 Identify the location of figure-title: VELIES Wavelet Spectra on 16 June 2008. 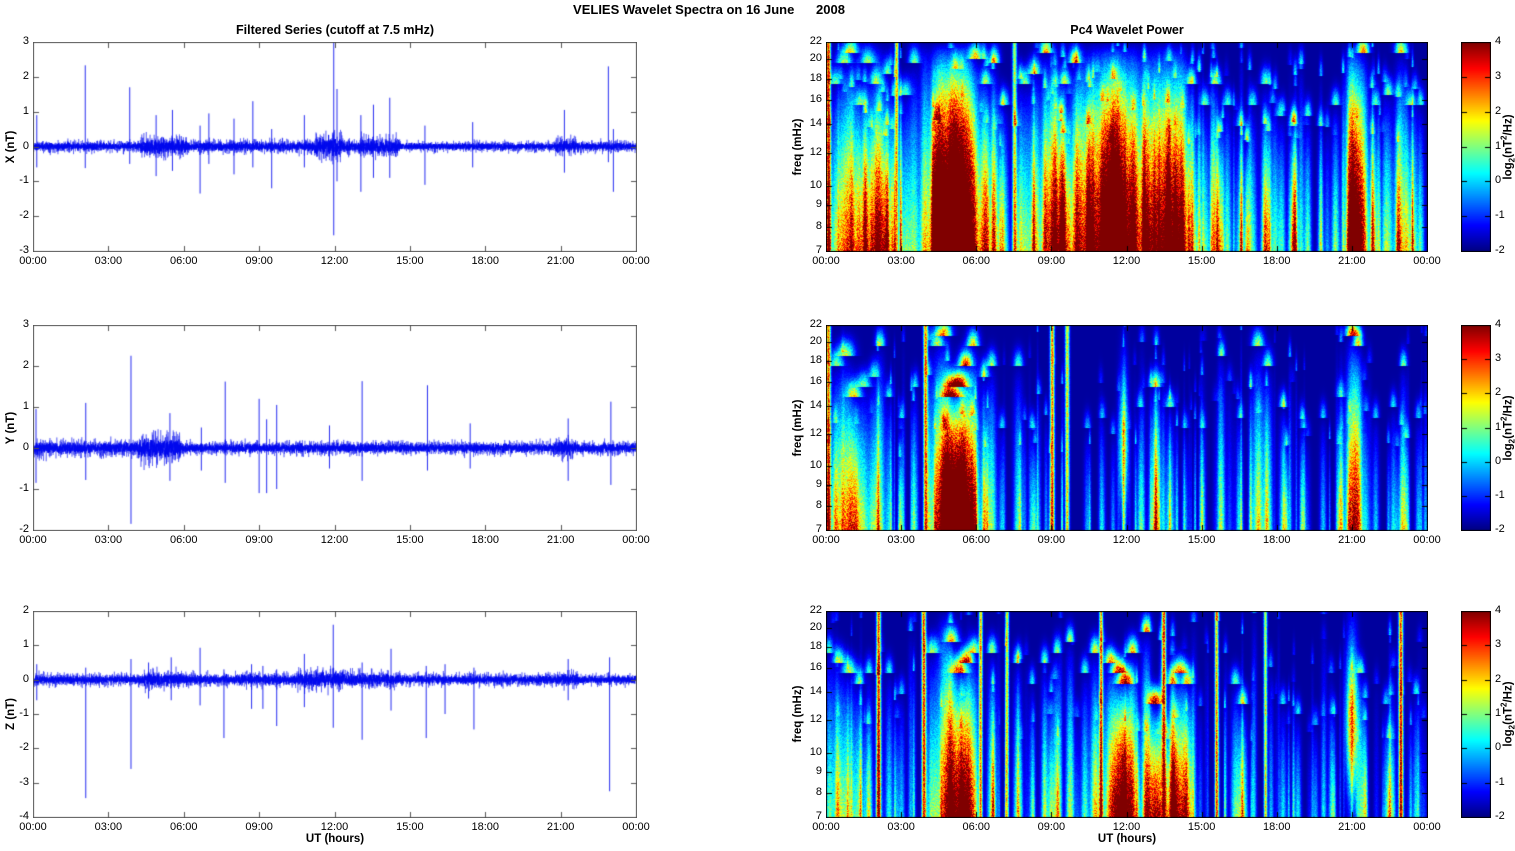
(709, 9).